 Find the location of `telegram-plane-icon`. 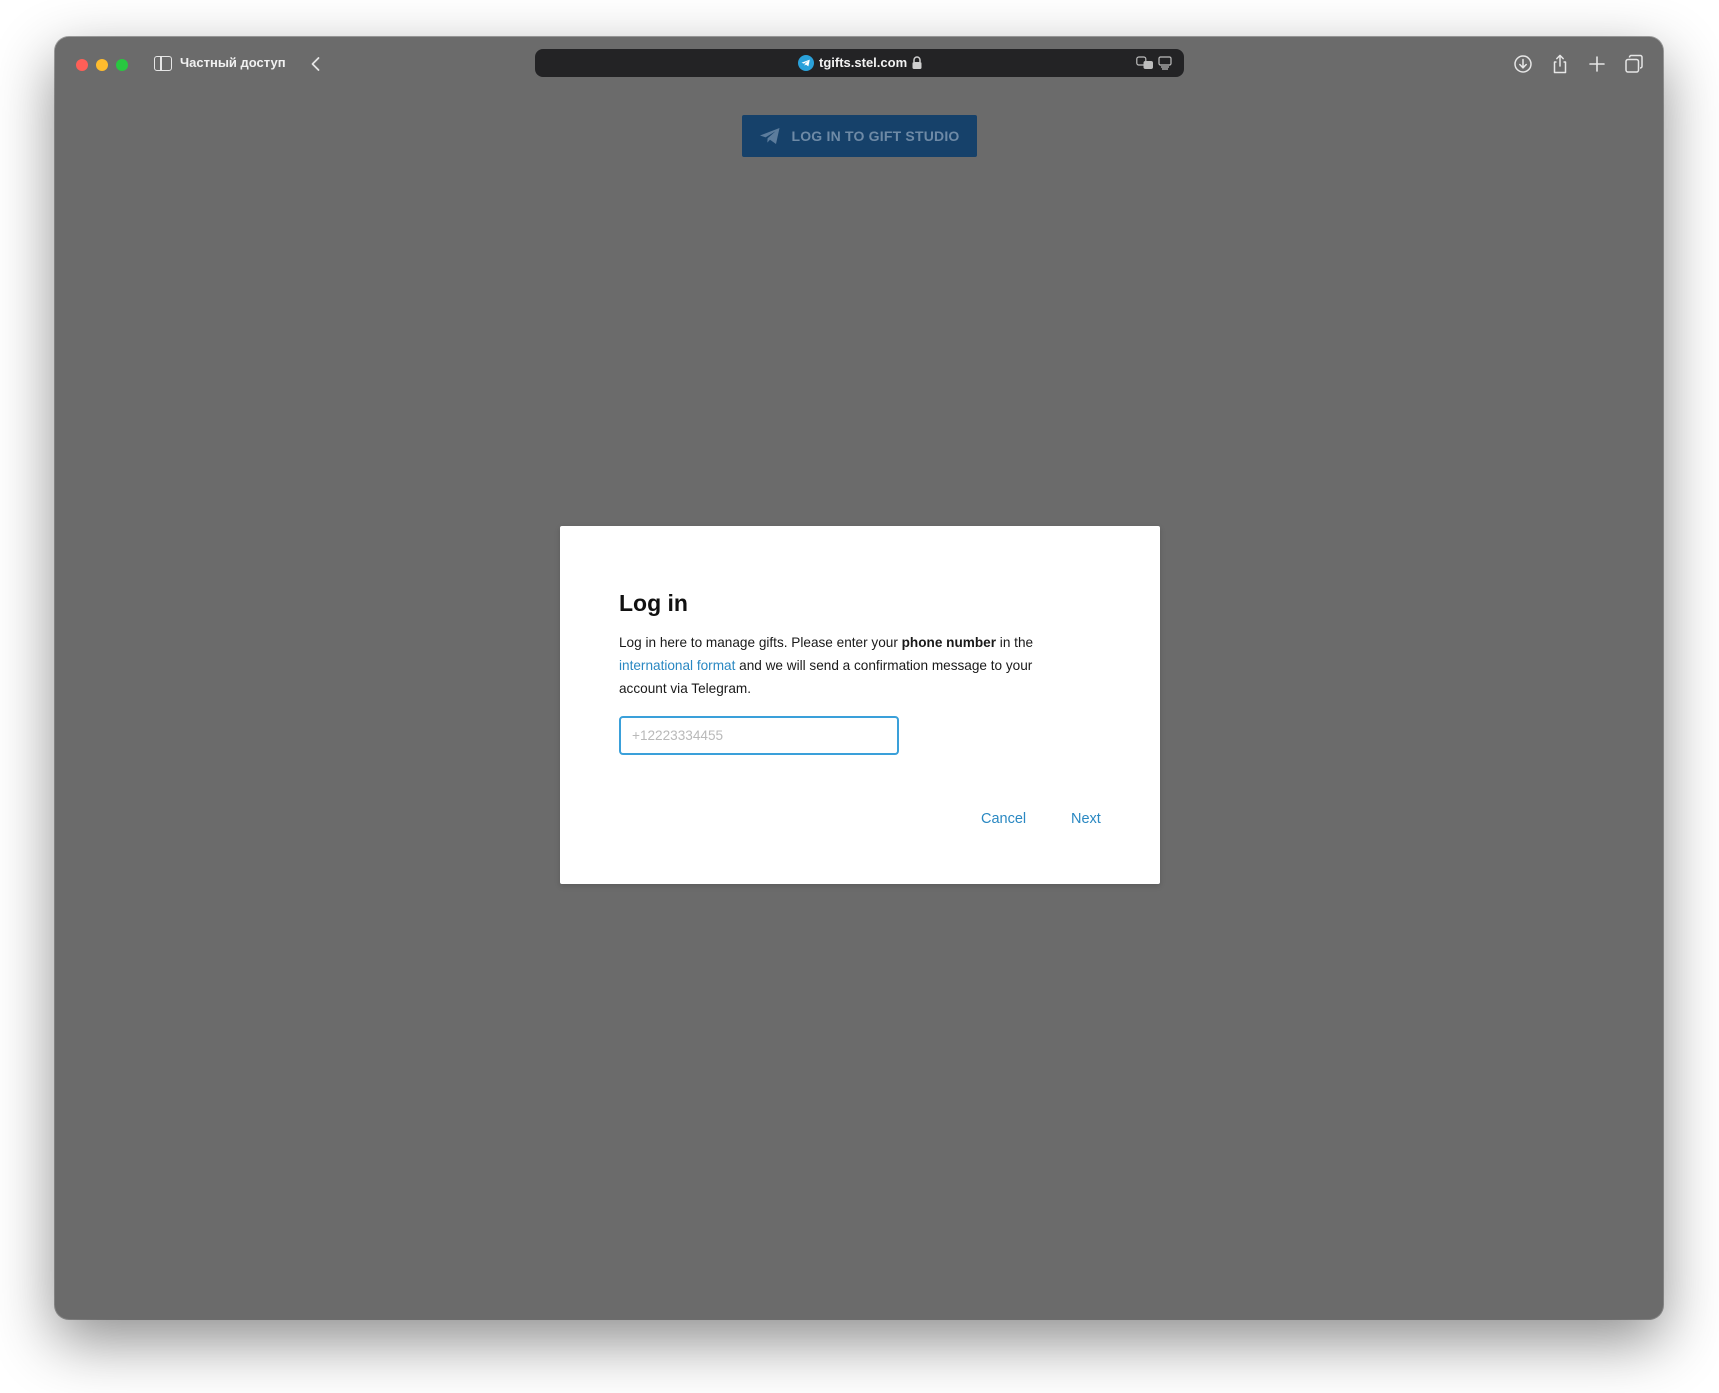

telegram-plane-icon is located at coordinates (770, 136).